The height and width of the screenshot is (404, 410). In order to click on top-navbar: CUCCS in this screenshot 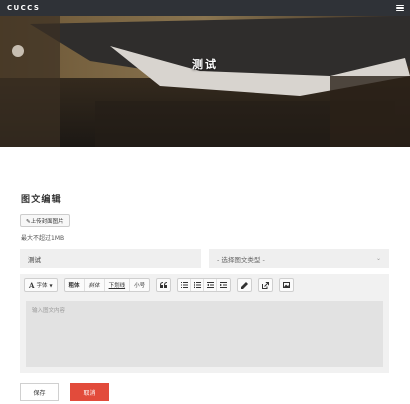, I will do `click(205, 8)`.